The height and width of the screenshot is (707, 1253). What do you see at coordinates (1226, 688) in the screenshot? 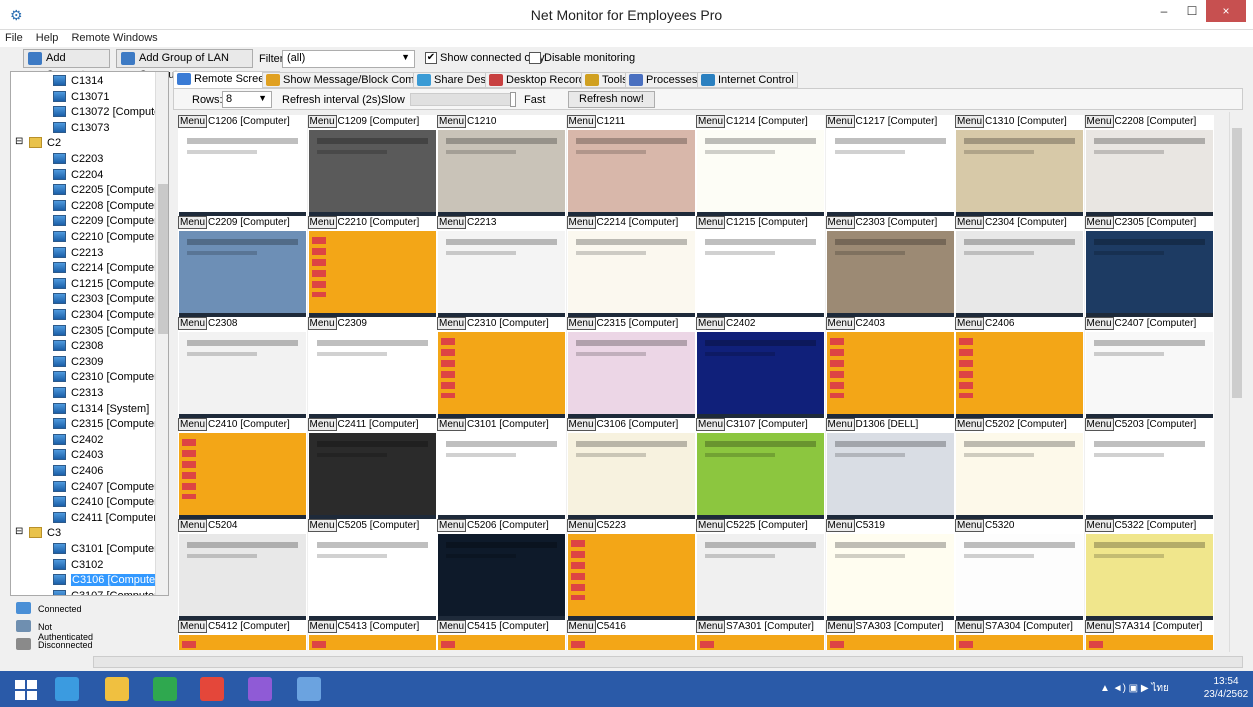
I see `taskbar-clock: 13:54 23/4/2562` at bounding box center [1226, 688].